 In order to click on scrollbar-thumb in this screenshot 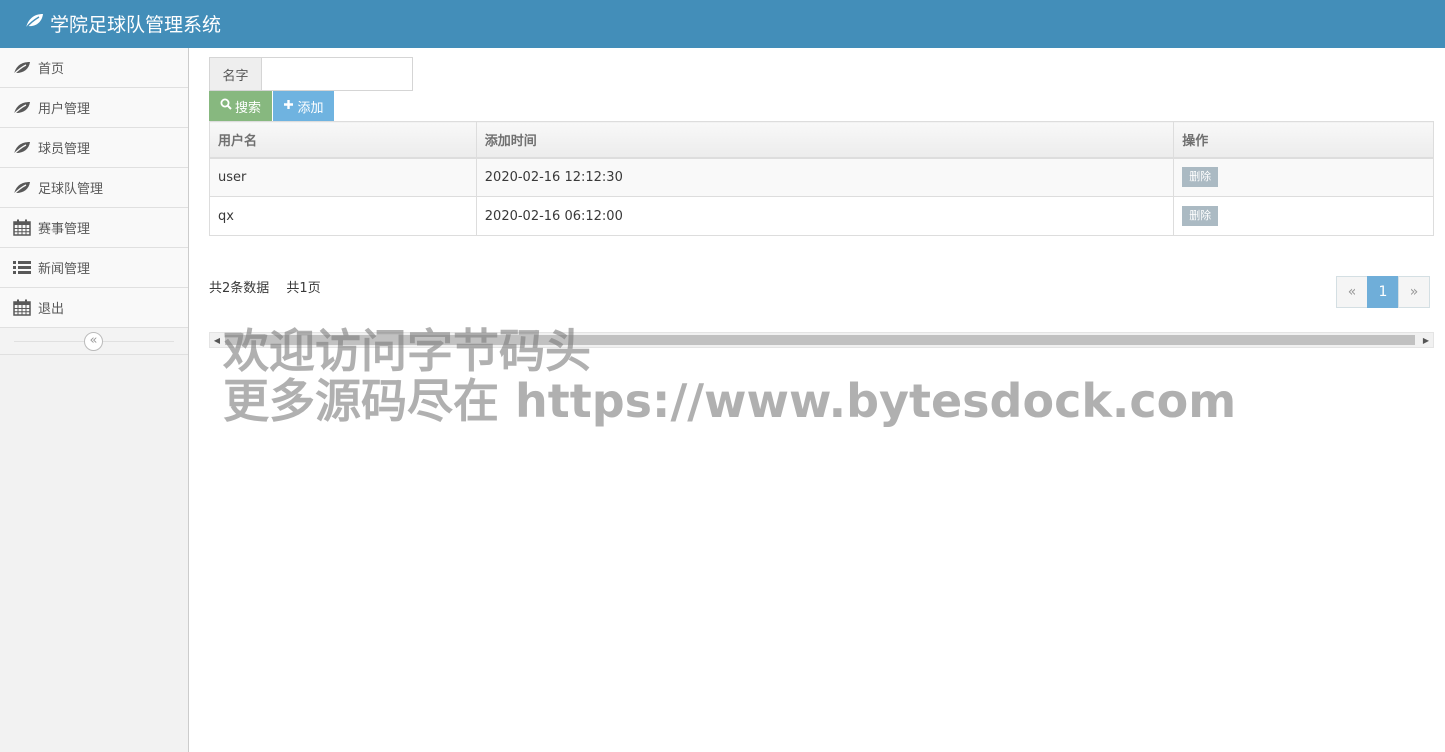, I will do `click(820, 340)`.